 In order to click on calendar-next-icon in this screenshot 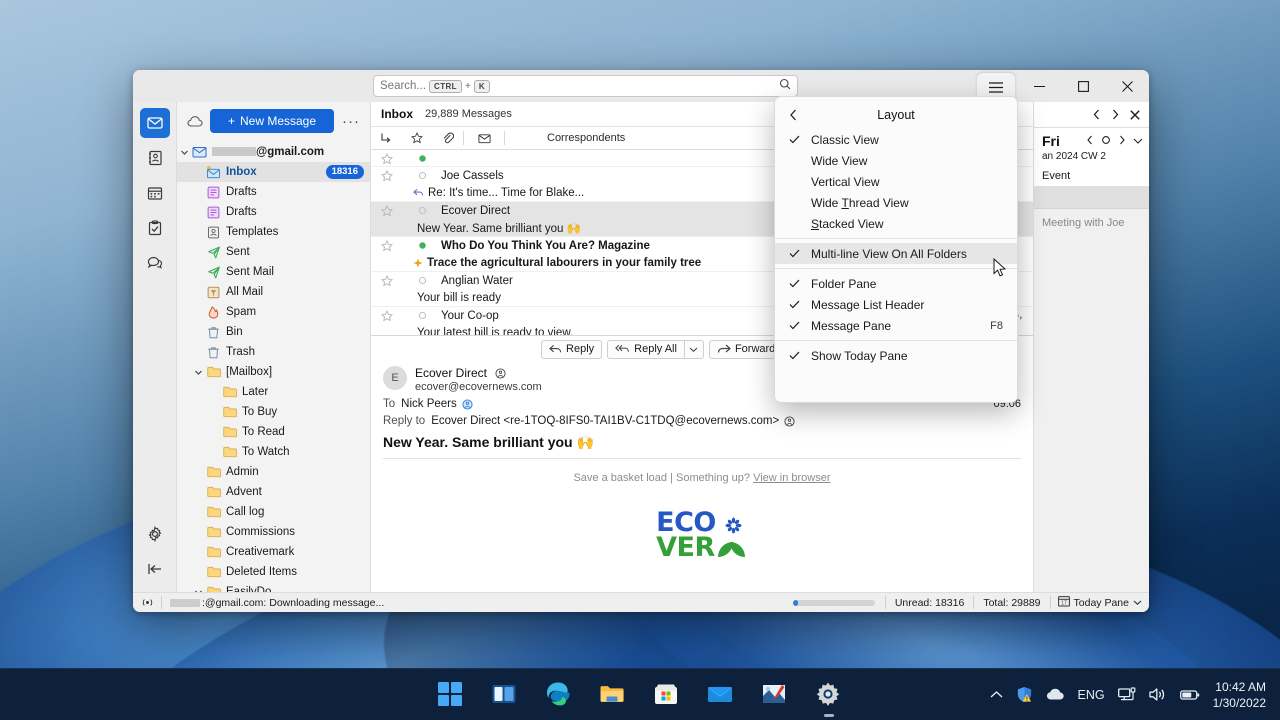, I will do `click(1122, 141)`.